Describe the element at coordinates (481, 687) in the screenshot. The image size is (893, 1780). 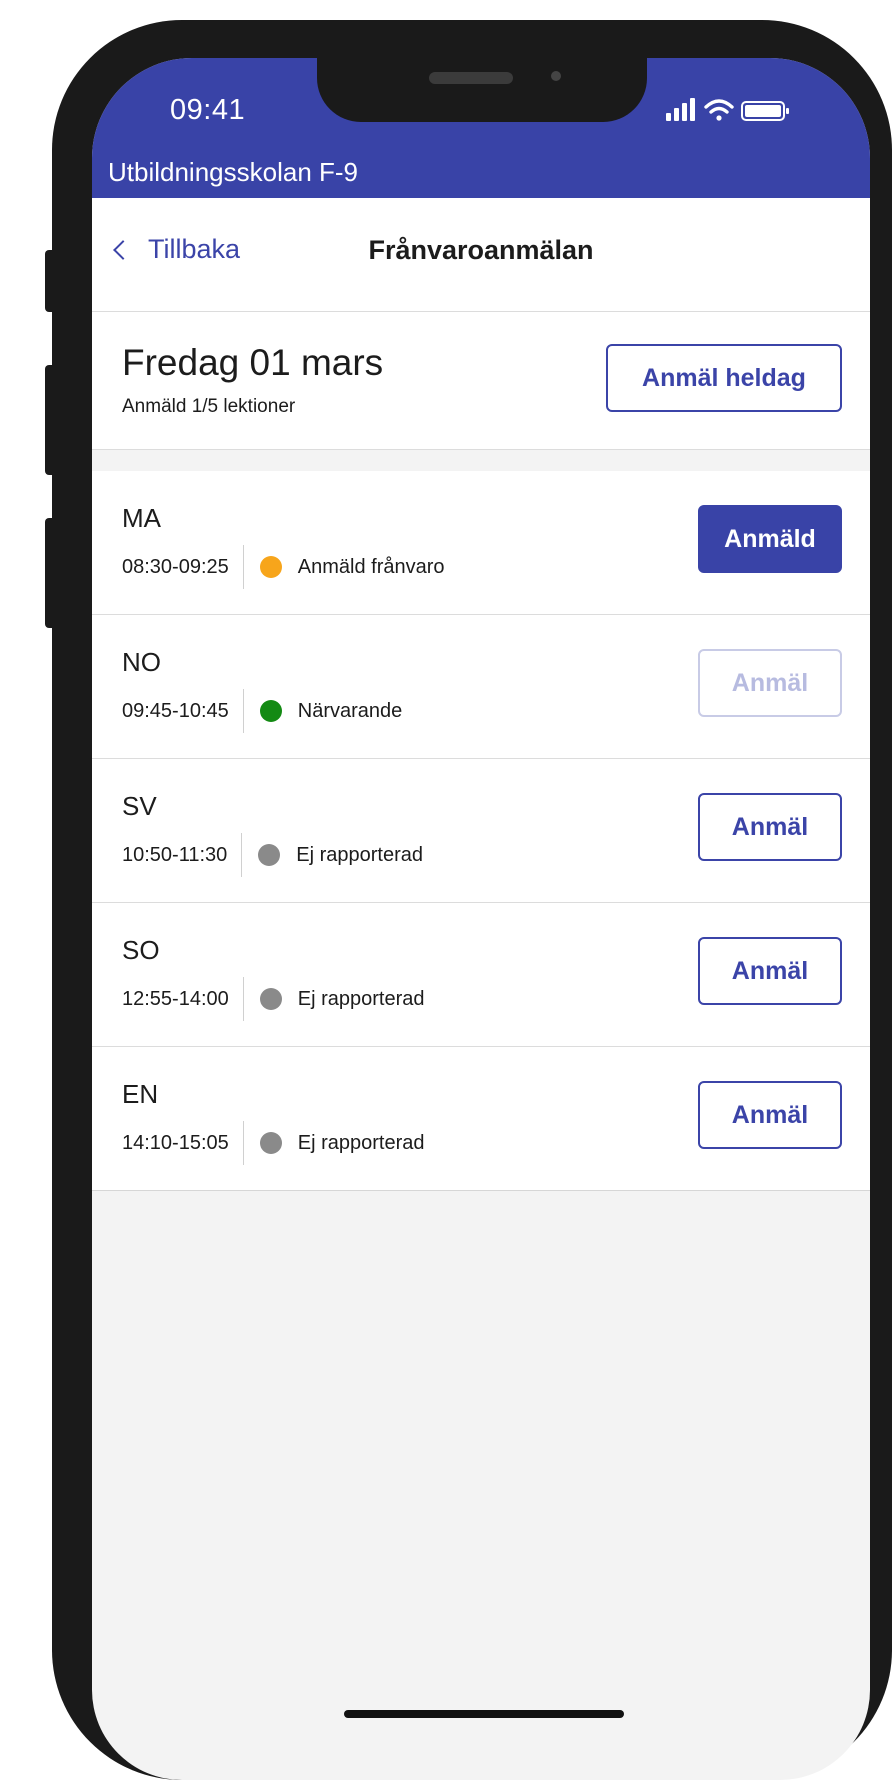
I see `lesson-row: NO 09:45-10:45 Närvarande Anmäl` at that location.